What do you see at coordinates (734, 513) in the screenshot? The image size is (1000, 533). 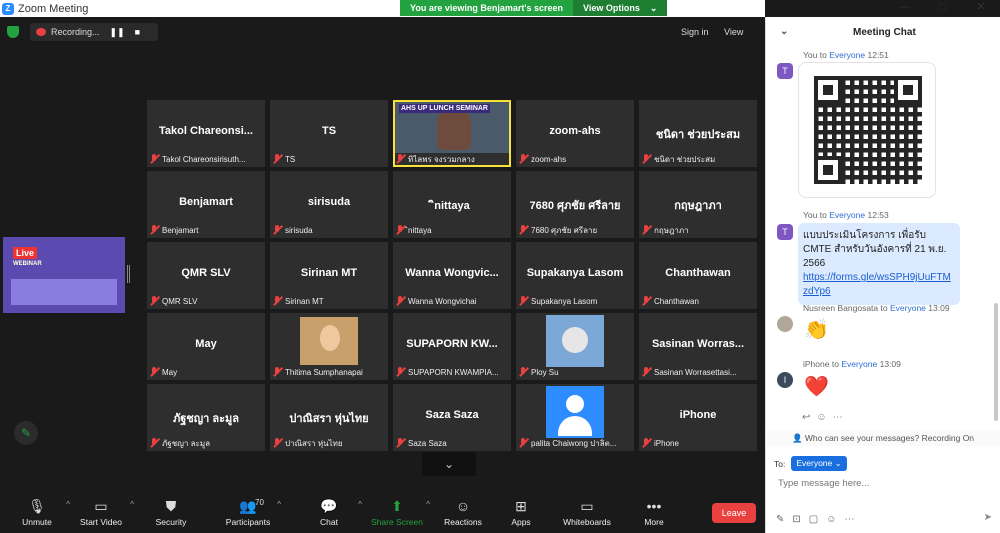 I see `leave-button: Leave` at bounding box center [734, 513].